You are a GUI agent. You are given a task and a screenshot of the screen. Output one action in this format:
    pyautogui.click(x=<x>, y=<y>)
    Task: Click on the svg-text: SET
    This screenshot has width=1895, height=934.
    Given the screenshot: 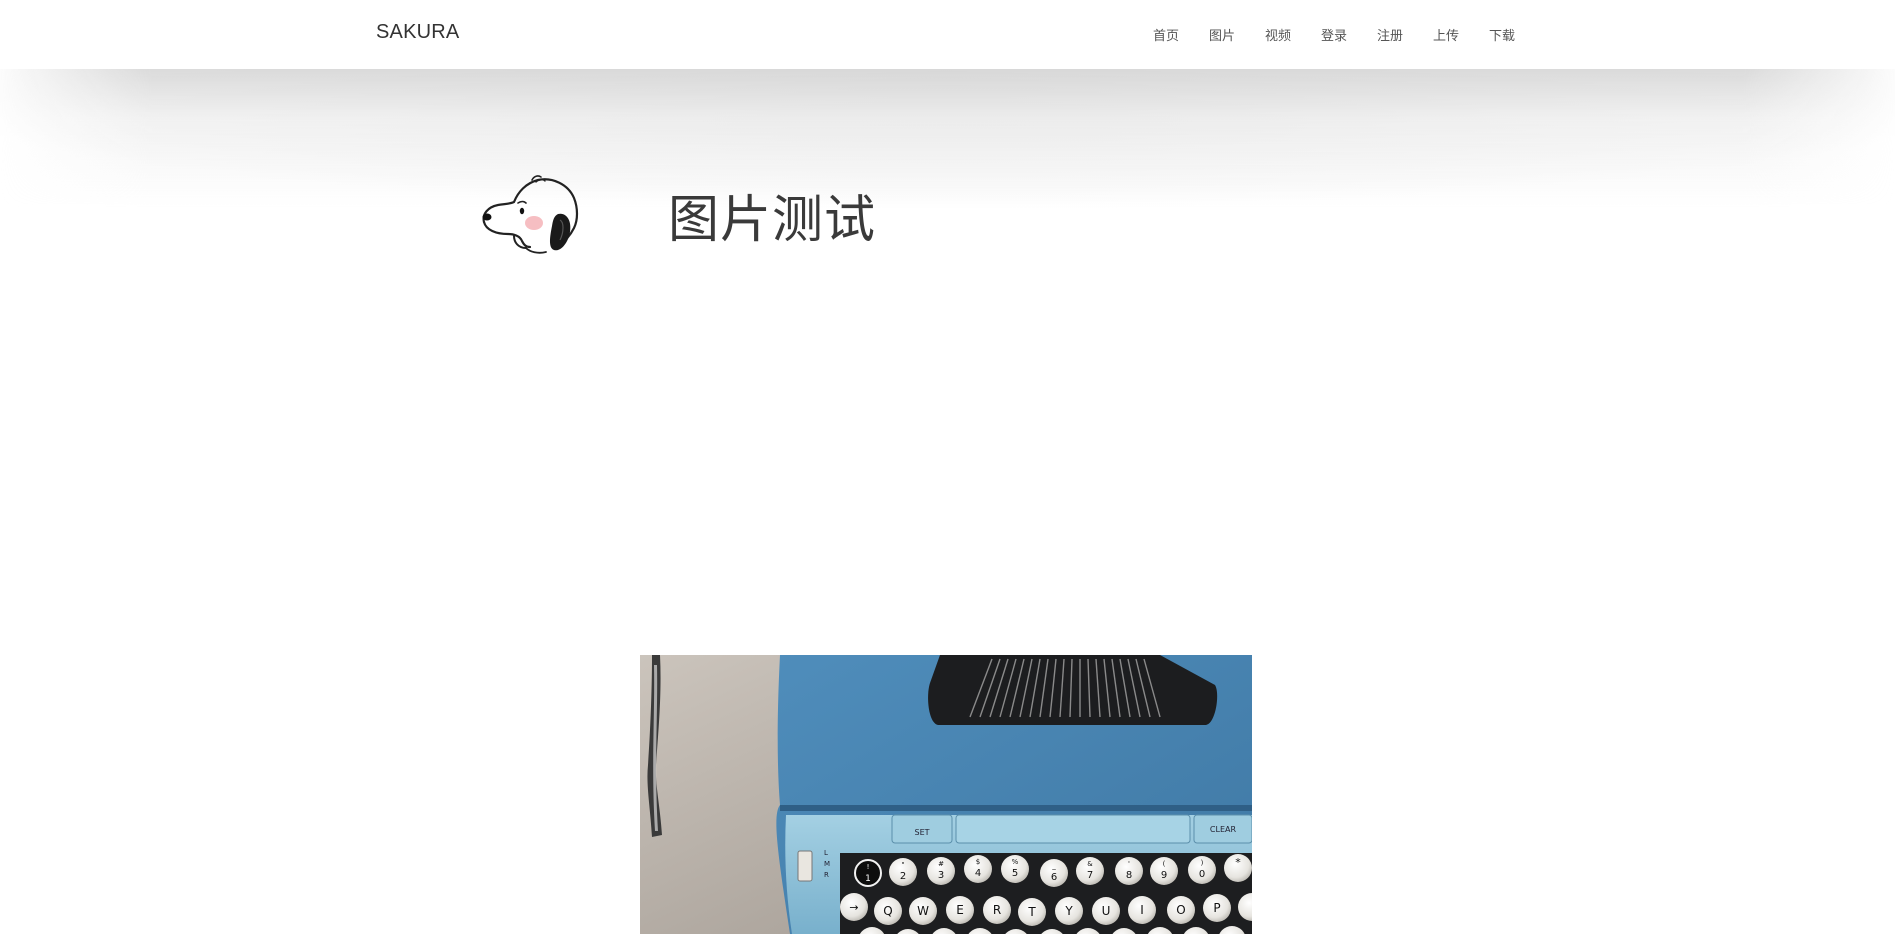 What is the action you would take?
    pyautogui.click(x=921, y=832)
    